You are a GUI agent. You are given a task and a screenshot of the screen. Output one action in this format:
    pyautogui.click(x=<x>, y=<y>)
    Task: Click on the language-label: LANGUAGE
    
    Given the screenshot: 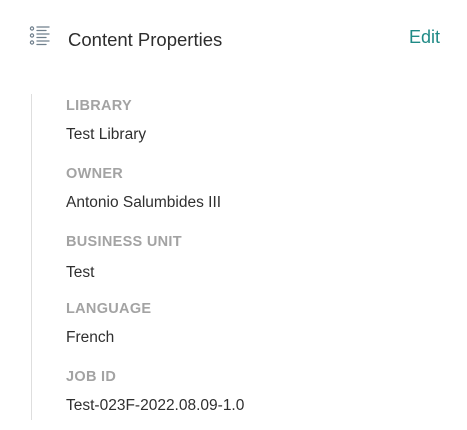 What is the action you would take?
    pyautogui.click(x=109, y=309)
    